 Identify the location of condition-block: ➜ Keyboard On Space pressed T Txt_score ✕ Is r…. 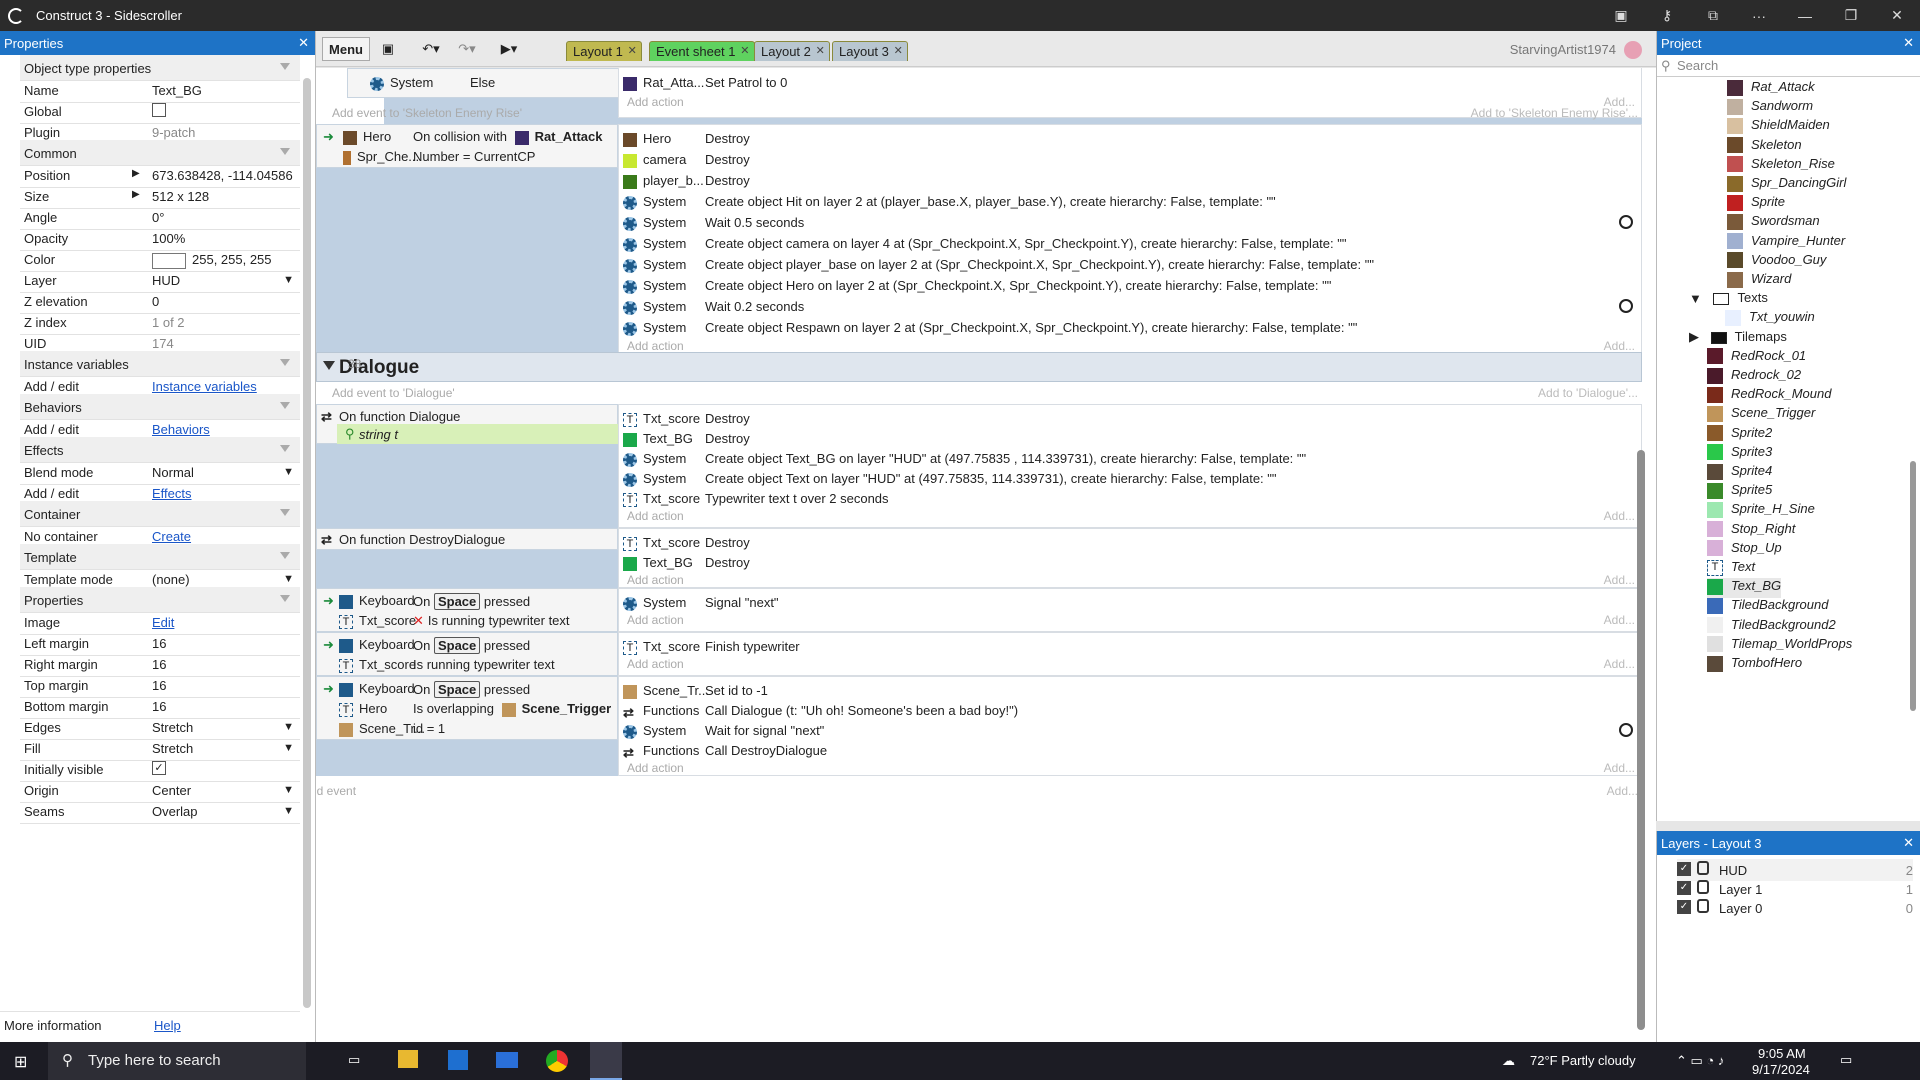
(467, 610).